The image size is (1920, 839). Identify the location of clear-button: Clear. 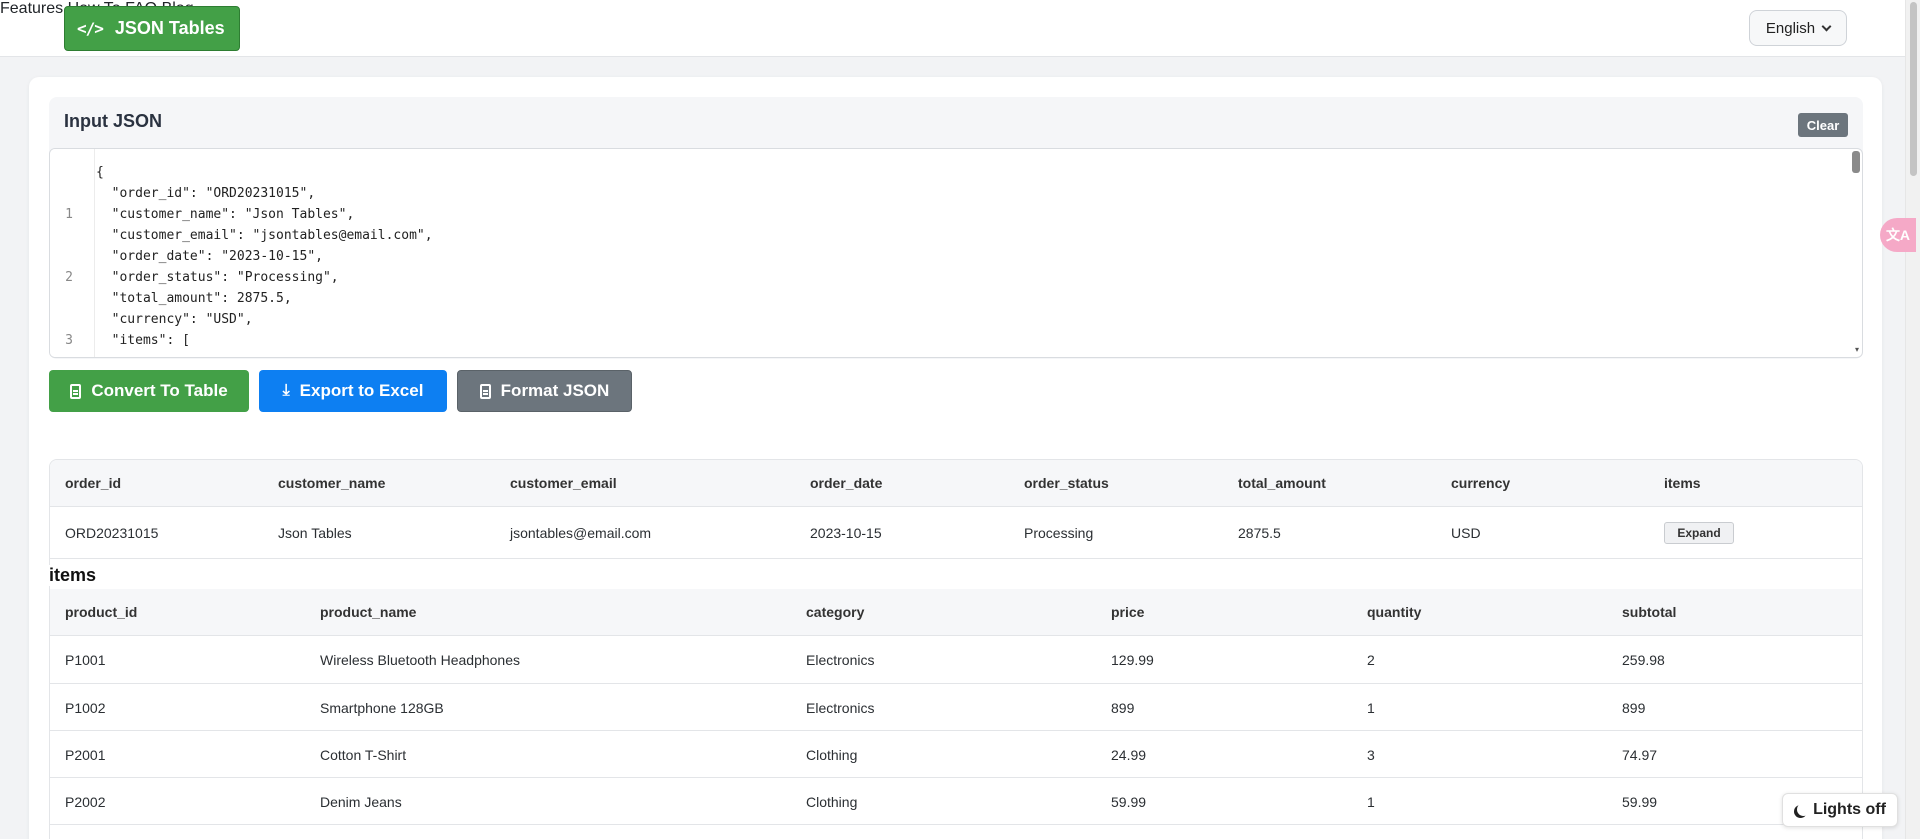
(1823, 125).